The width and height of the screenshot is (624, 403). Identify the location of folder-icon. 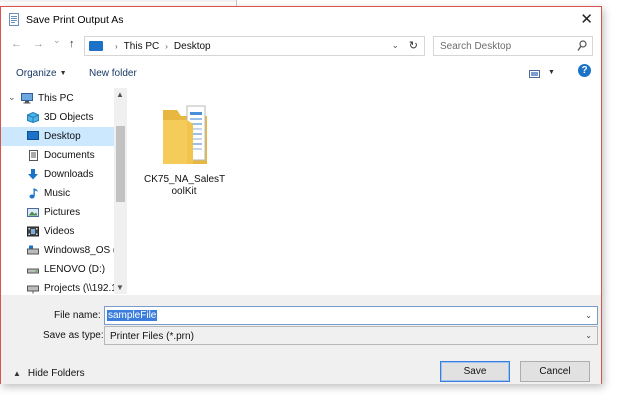
(185, 134).